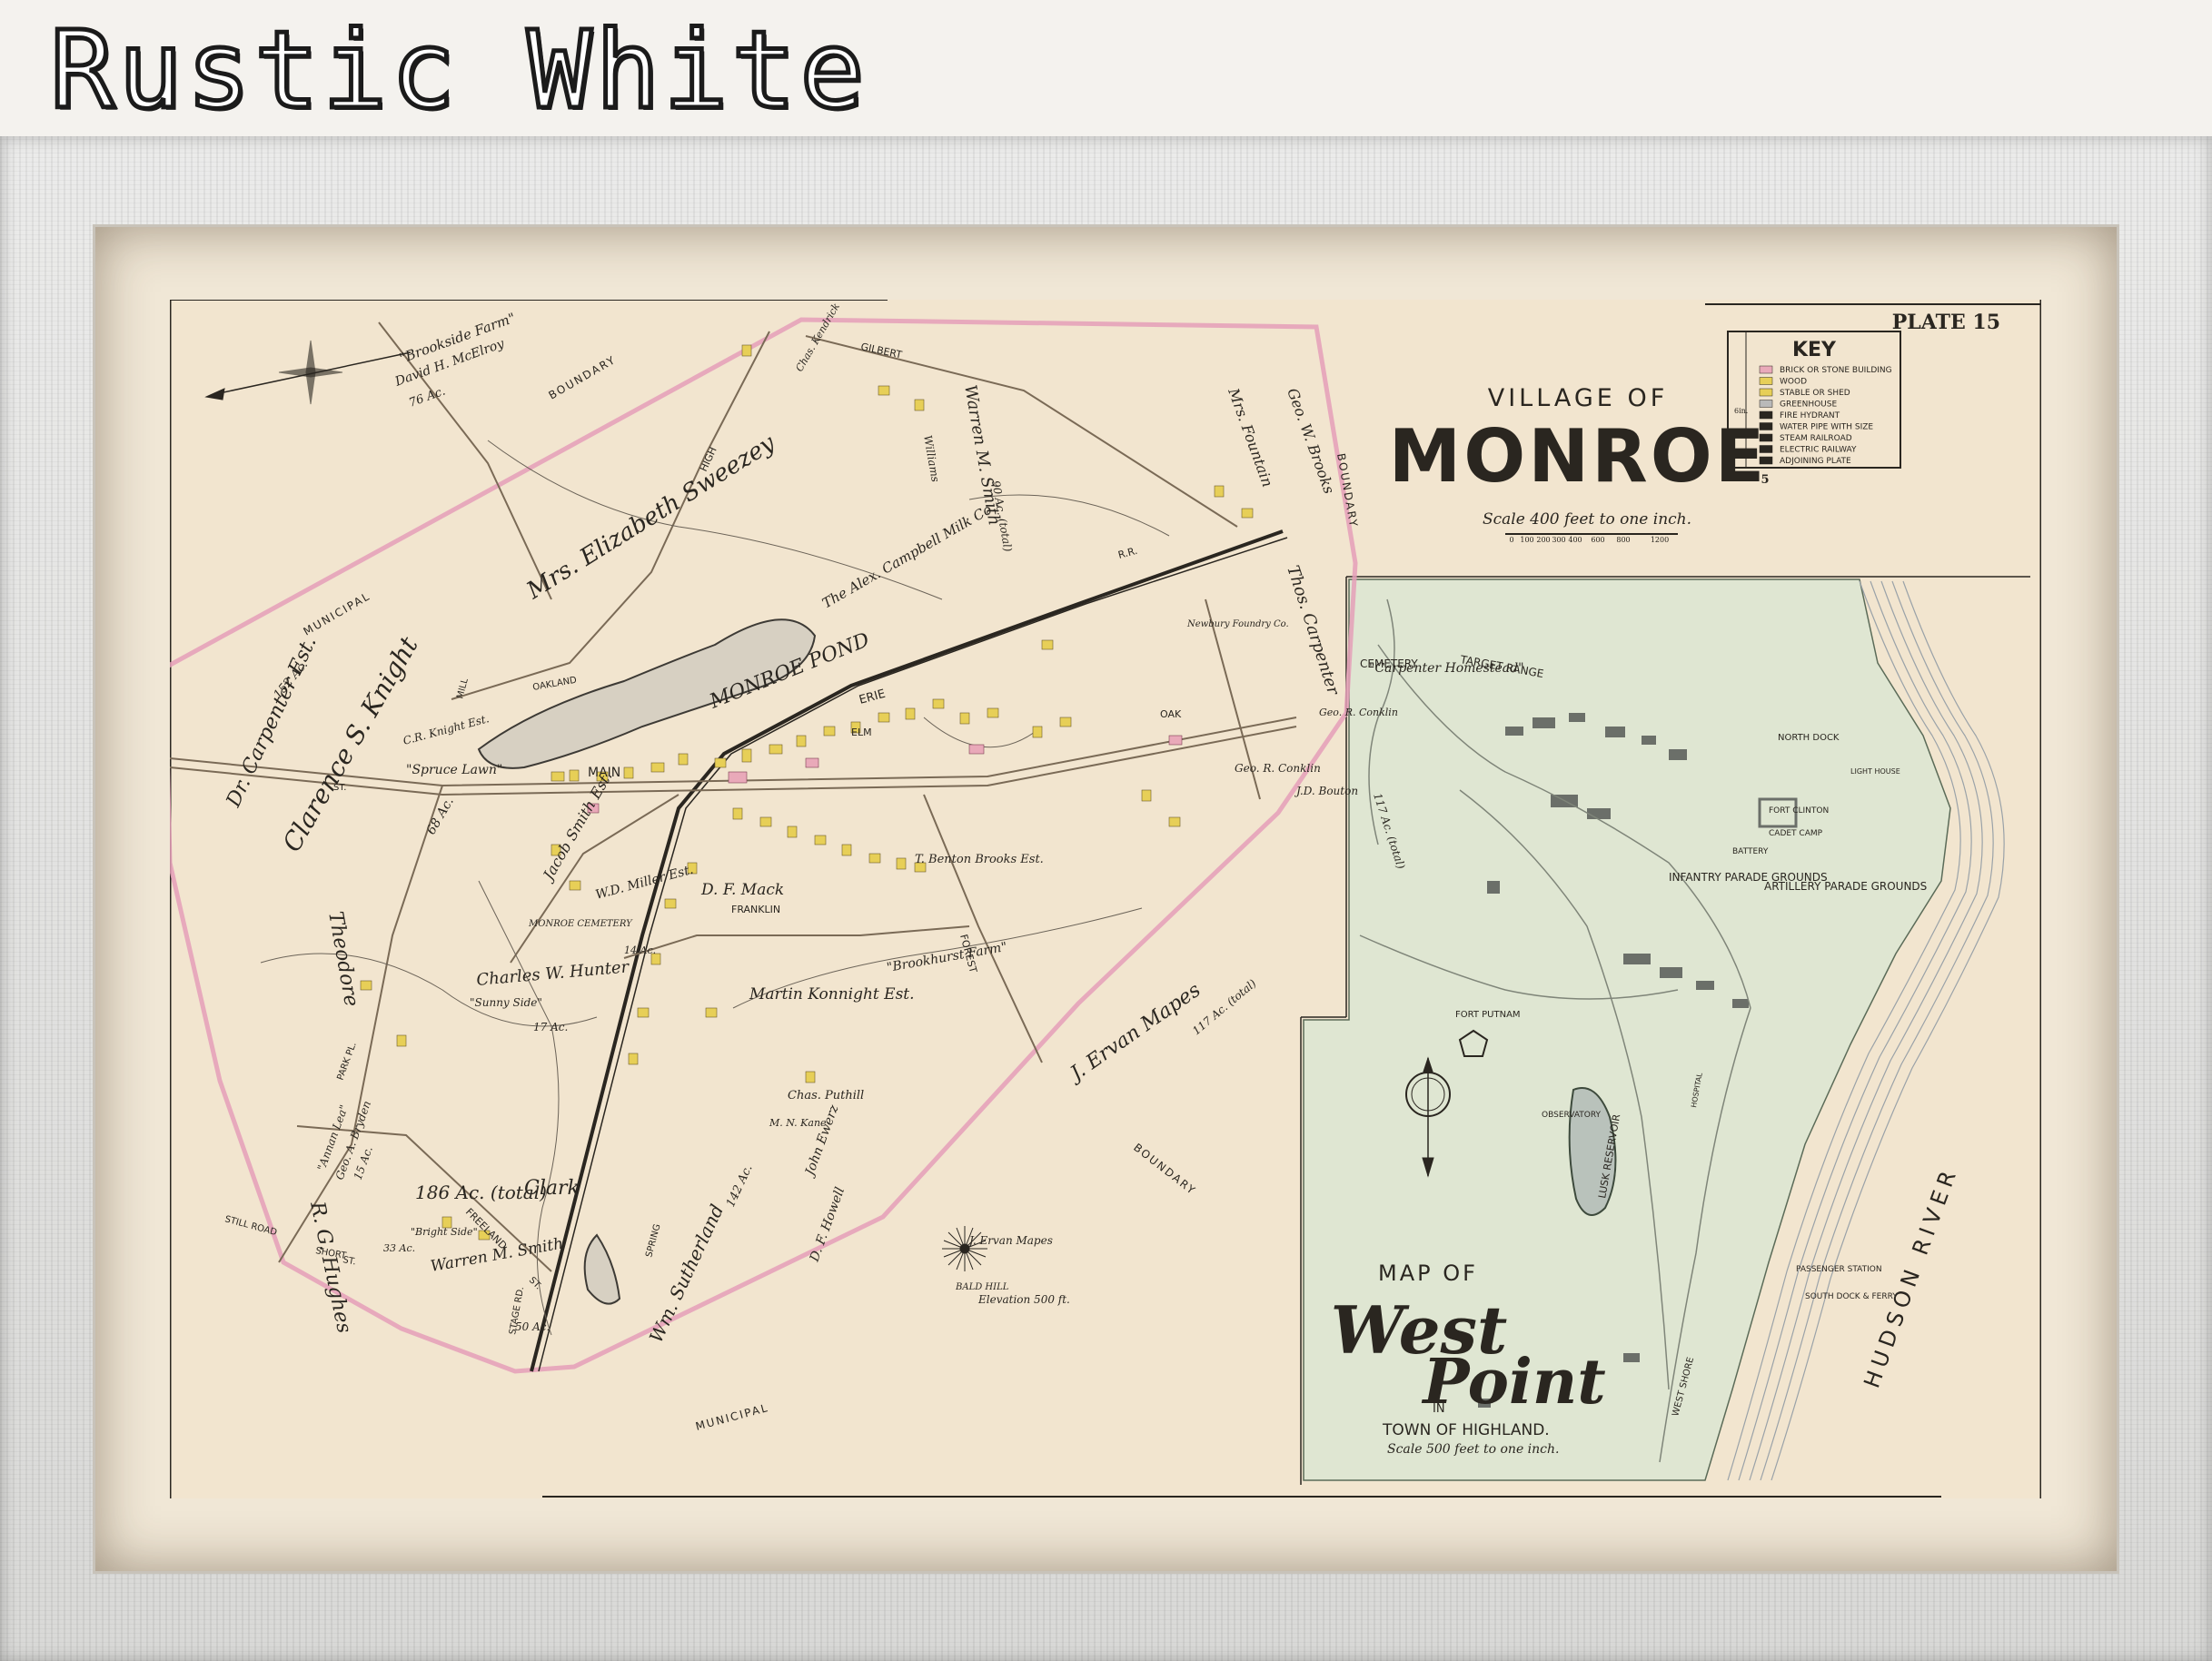  I want to click on inset-subtitle: TOWN OF HIGHLAND., so click(1466, 1430).